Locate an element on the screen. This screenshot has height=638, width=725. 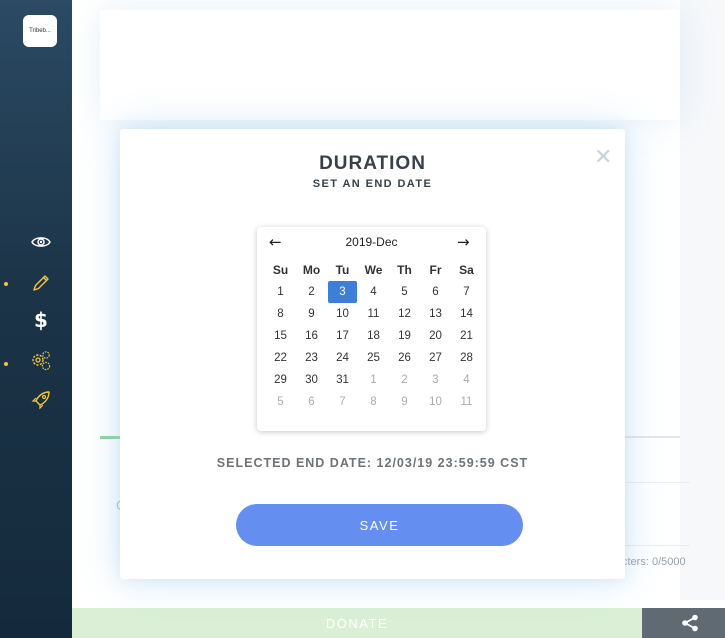
share-button is located at coordinates (683, 623).